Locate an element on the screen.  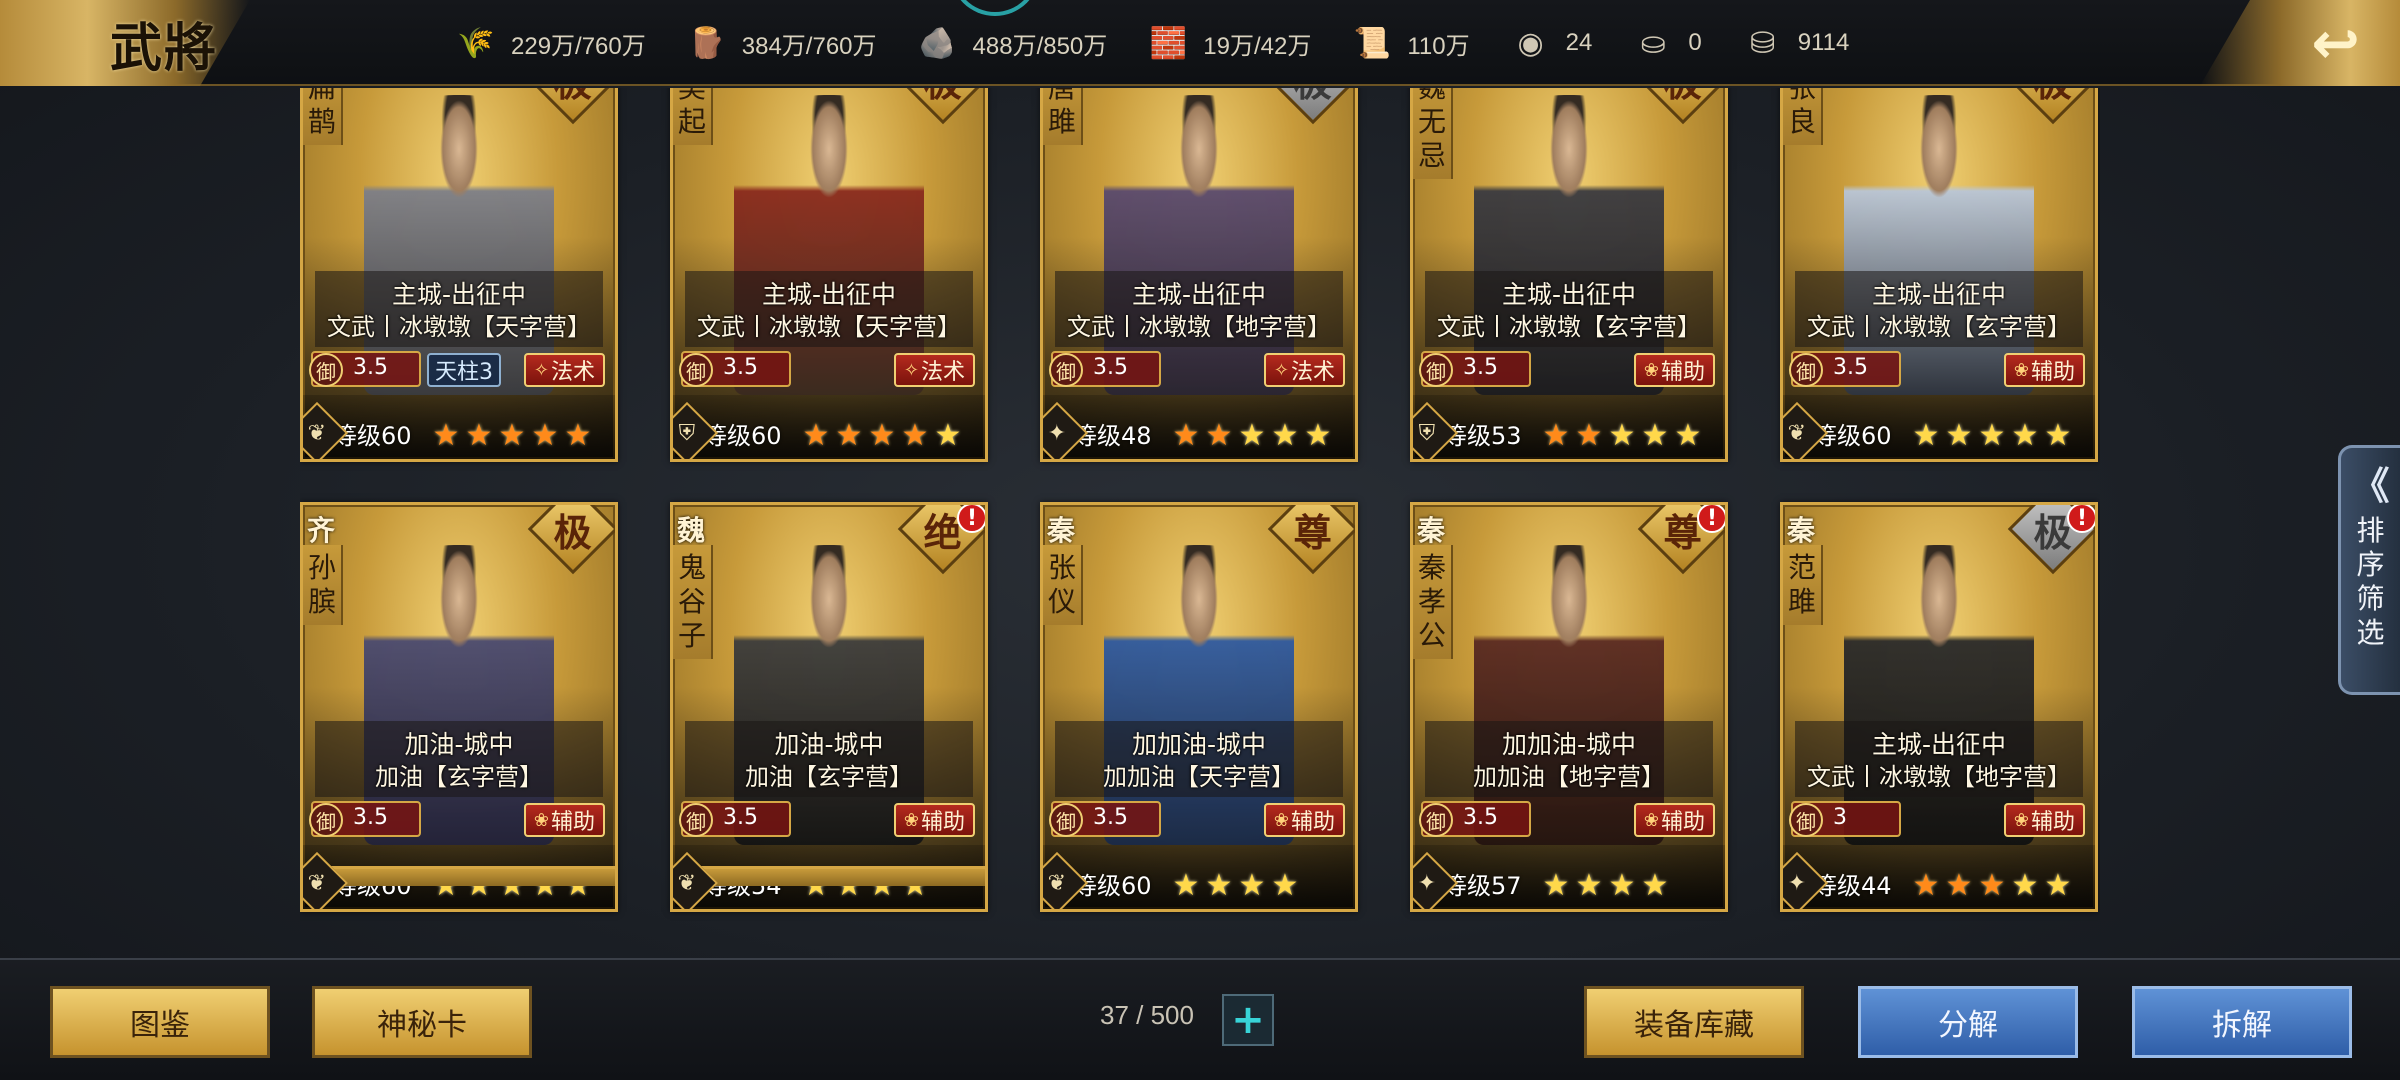
faction-label: 秦 is located at coordinates (1801, 530).